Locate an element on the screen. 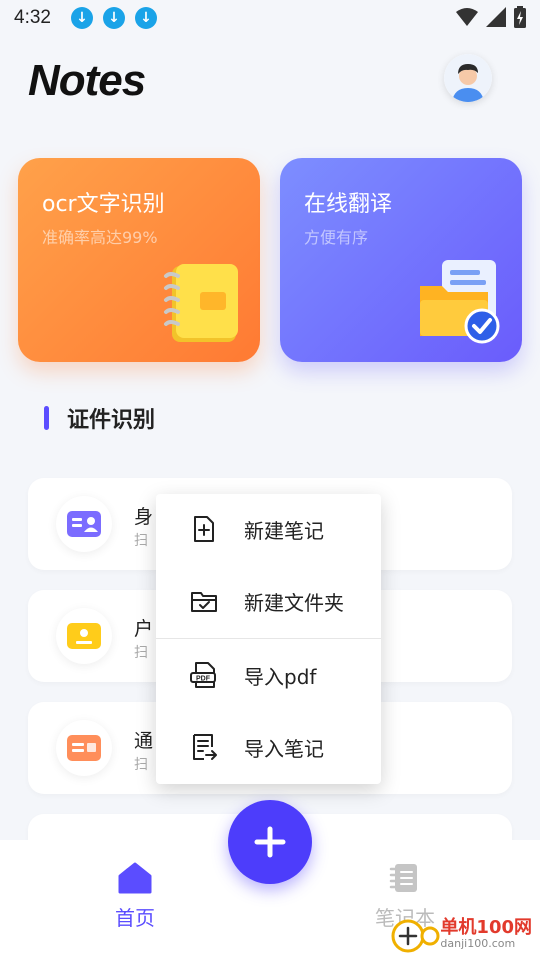  ocr-card: ocr文字识别 准确率高达99% is located at coordinates (139, 260).